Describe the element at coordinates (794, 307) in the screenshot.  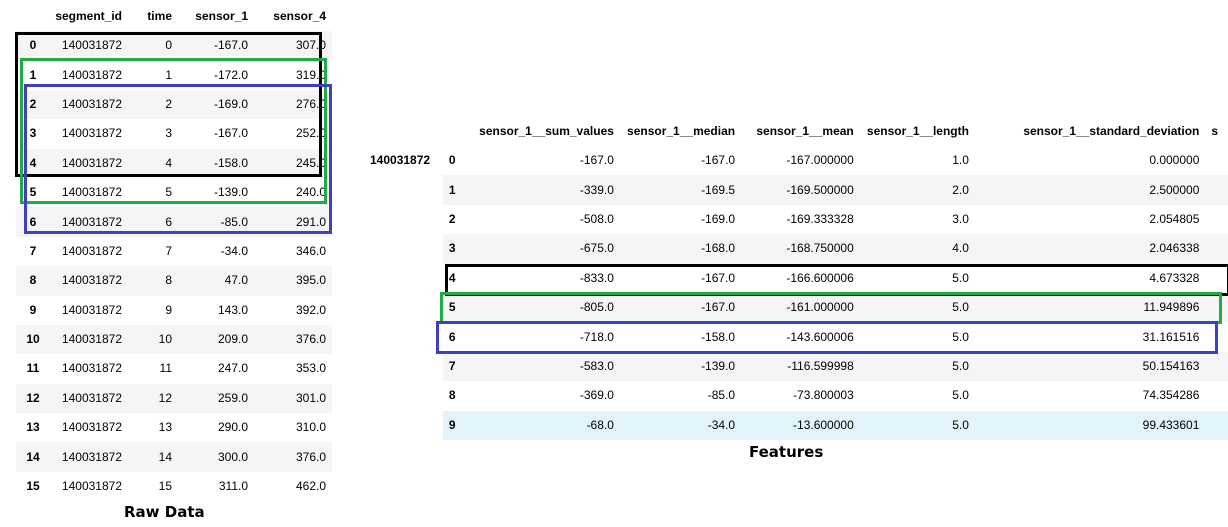
I see `features-table-row: 5 -805.0 -167.0 -161.000000 5.0 11.949896` at that location.